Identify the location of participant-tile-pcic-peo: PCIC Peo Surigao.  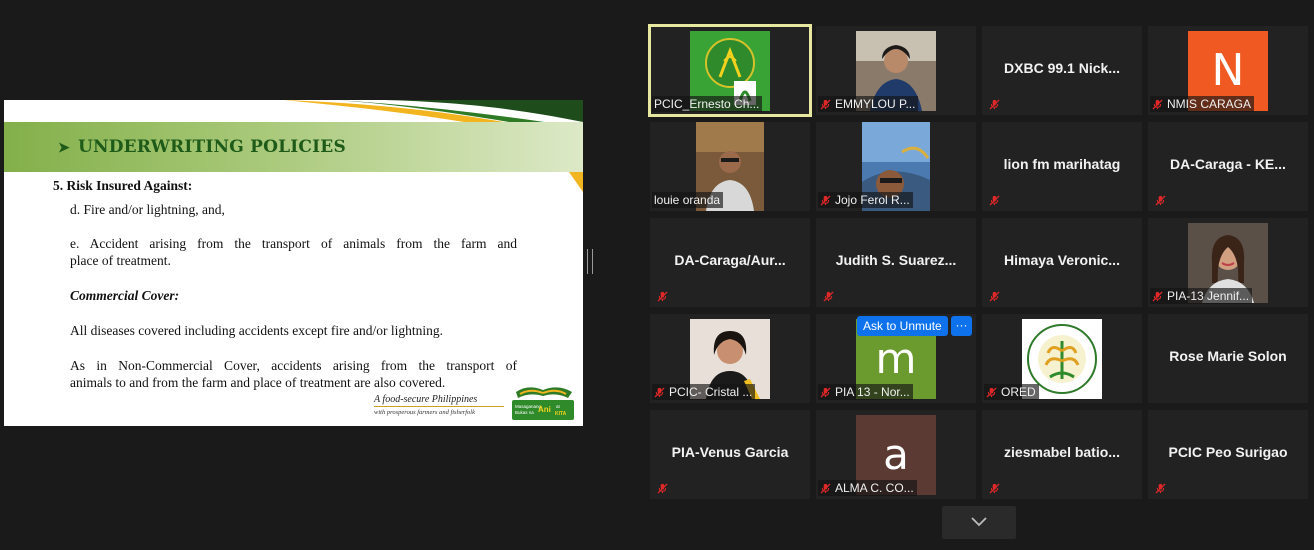
(1228, 454).